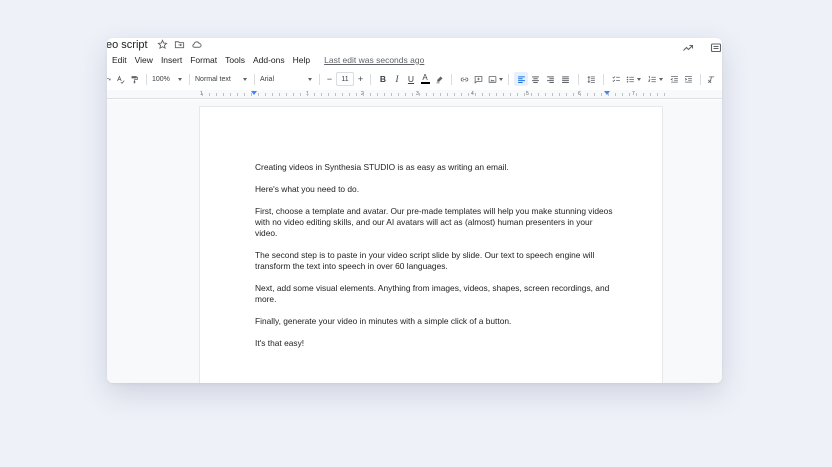 The width and height of the screenshot is (832, 467). What do you see at coordinates (374, 60) in the screenshot?
I see `last-edit-link: Last edit was seconds ago` at bounding box center [374, 60].